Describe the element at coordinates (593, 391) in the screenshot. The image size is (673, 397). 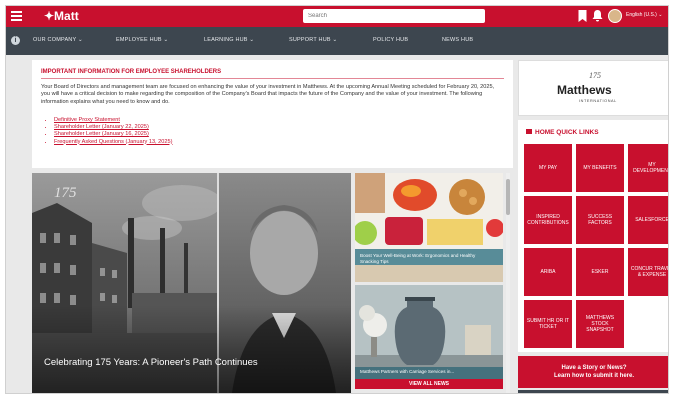
I see `footer-strip` at that location.